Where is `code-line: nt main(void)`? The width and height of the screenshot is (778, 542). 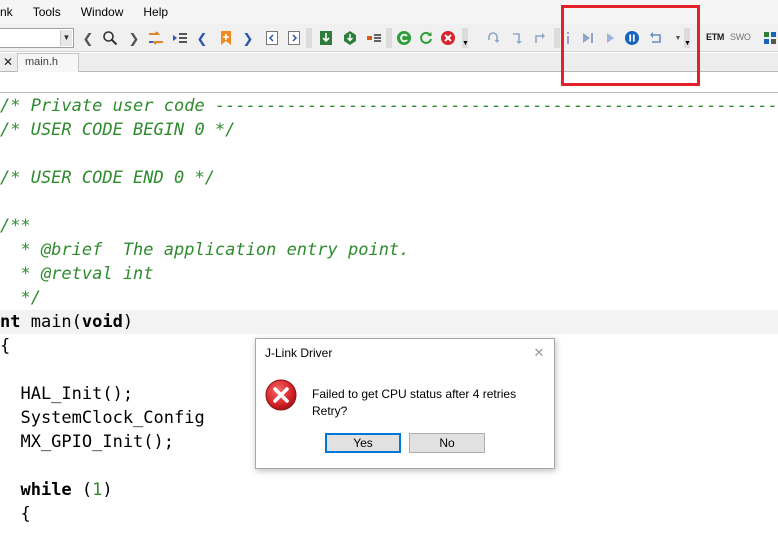
code-line: nt main(void) is located at coordinates (66, 322).